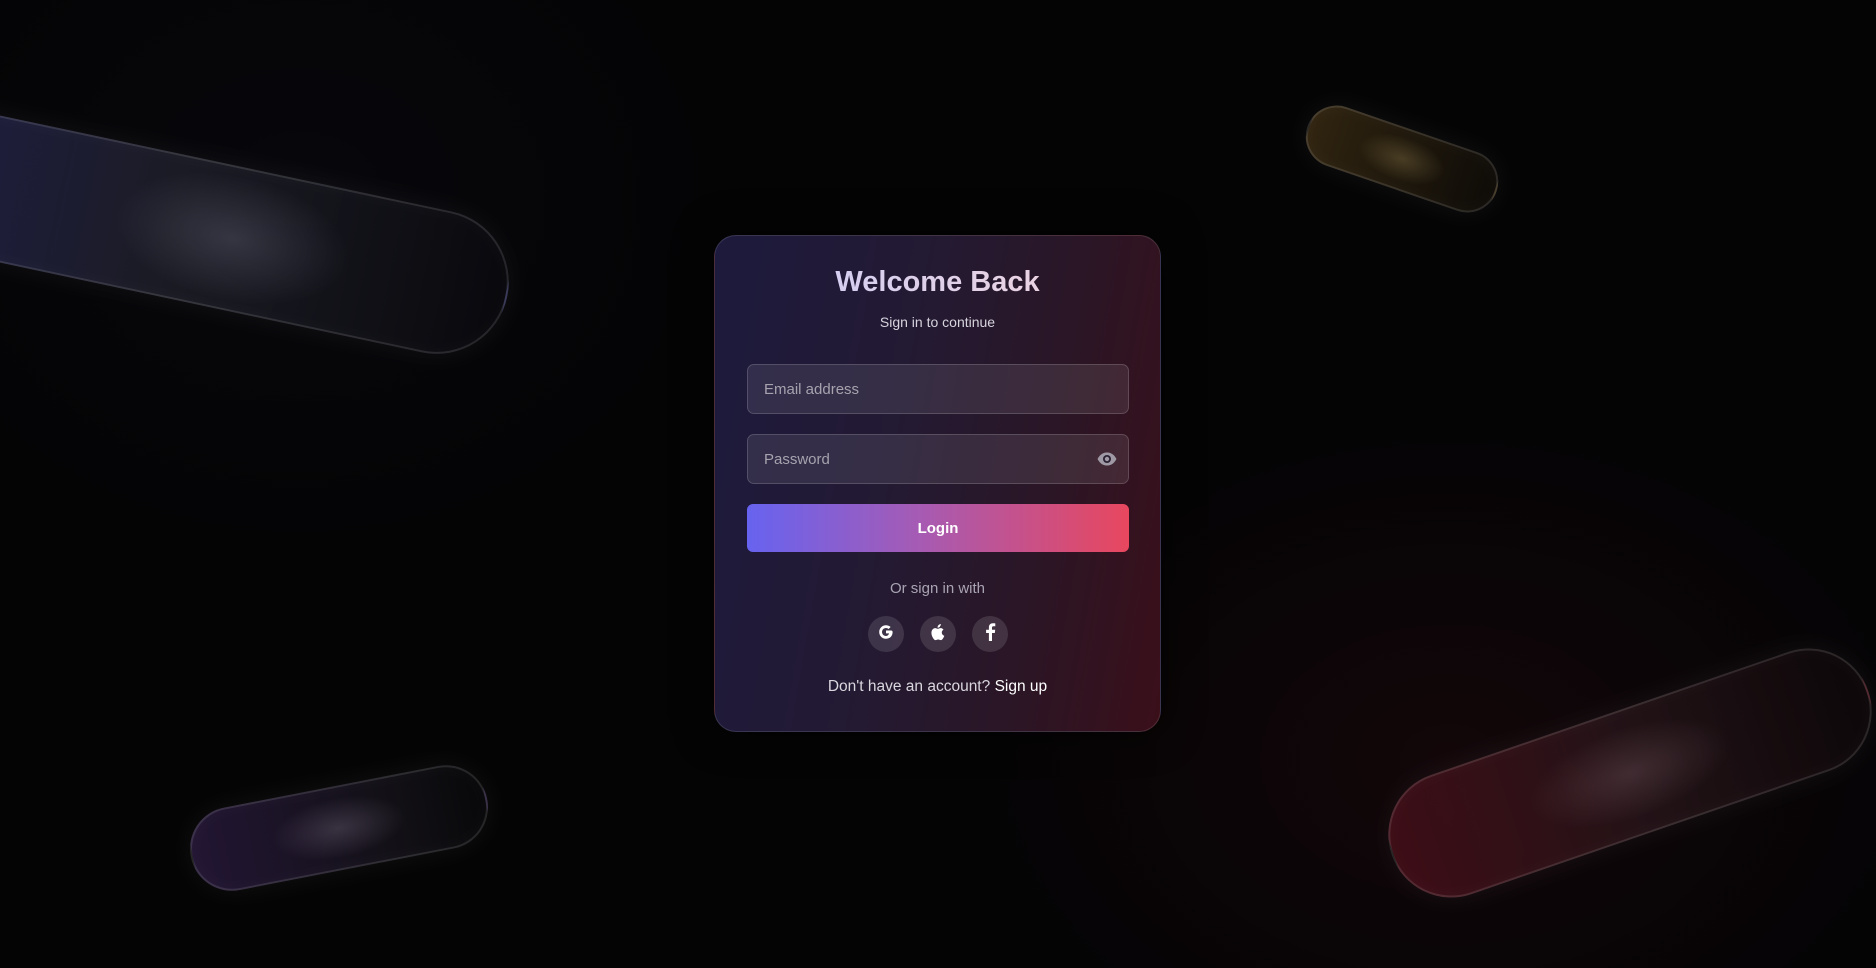  Describe the element at coordinates (938, 528) in the screenshot. I see `login-button: Login` at that location.